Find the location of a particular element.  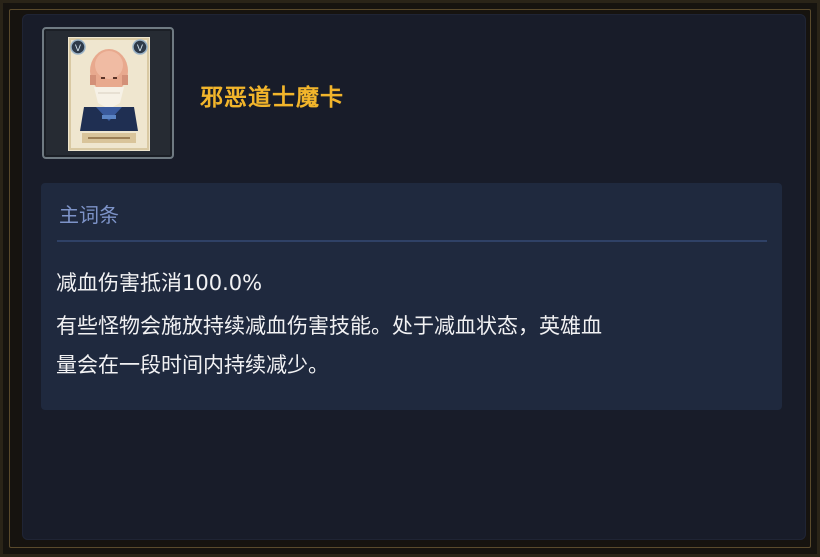

affix-description-line-1: 有些怪物会施放持续减血伤害技能。处于减血状态，英雄血 is located at coordinates (329, 326).